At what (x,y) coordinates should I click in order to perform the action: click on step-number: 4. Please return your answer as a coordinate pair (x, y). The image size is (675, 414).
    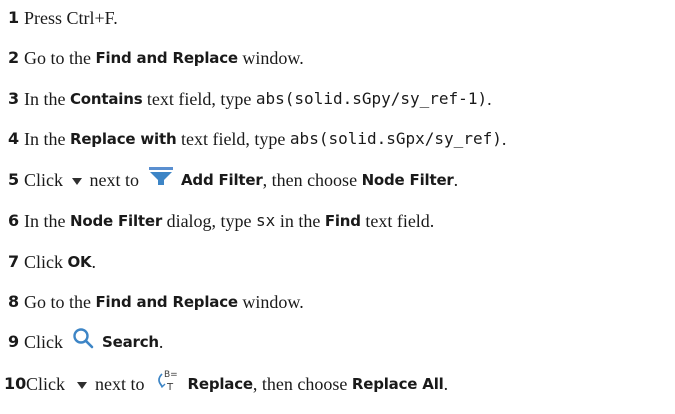
    Looking at the image, I should click on (14, 138).